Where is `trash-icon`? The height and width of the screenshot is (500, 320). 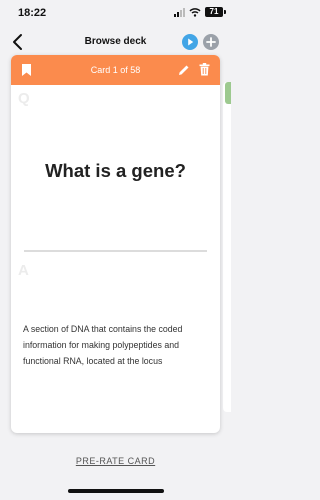 trash-icon is located at coordinates (204, 69).